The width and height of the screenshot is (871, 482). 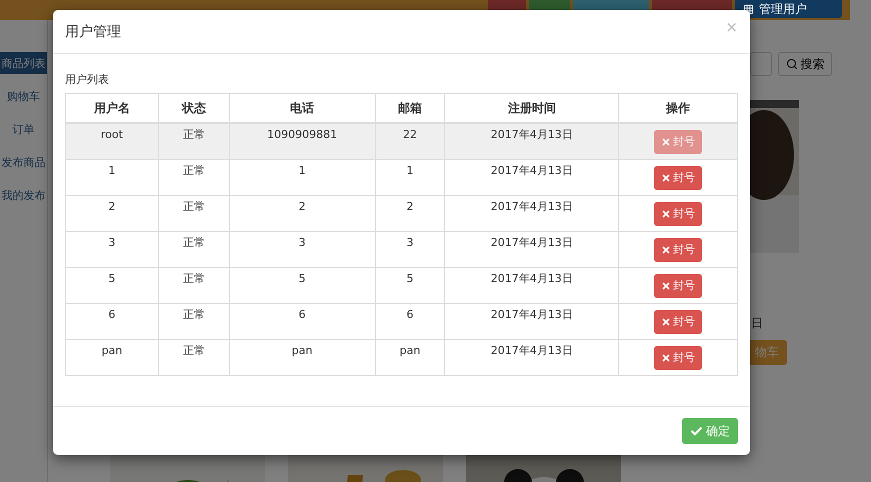 What do you see at coordinates (93, 31) in the screenshot?
I see `modal-title: 用户管理` at bounding box center [93, 31].